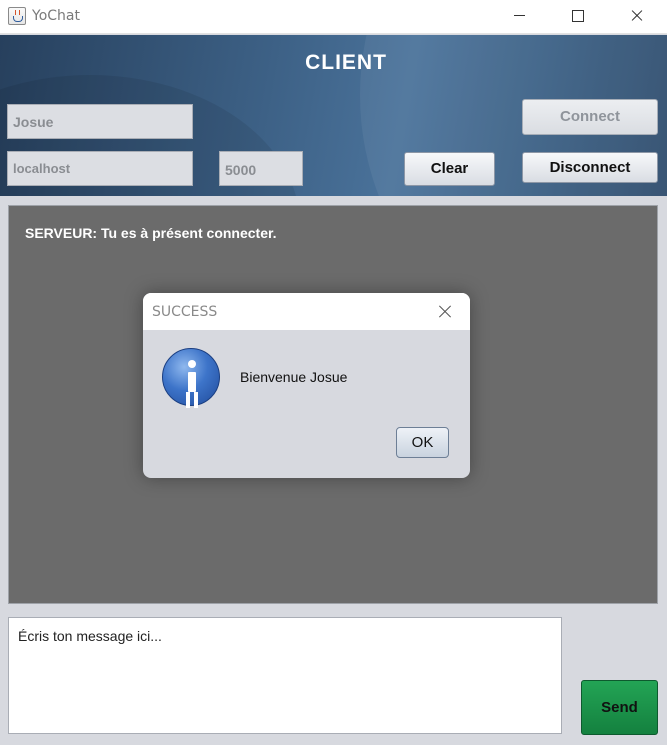  Describe the element at coordinates (294, 377) in the screenshot. I see `dialog-message: Bienvenue Josue` at that location.